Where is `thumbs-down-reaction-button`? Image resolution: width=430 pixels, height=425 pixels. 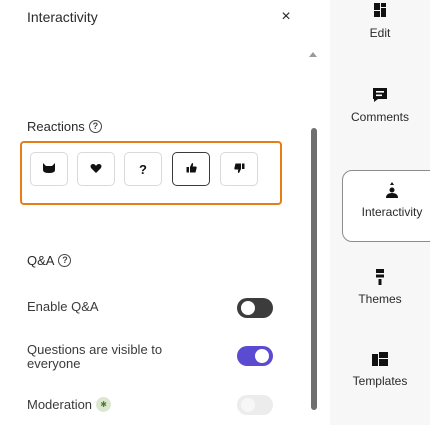
thumbs-down-reaction-button is located at coordinates (239, 169).